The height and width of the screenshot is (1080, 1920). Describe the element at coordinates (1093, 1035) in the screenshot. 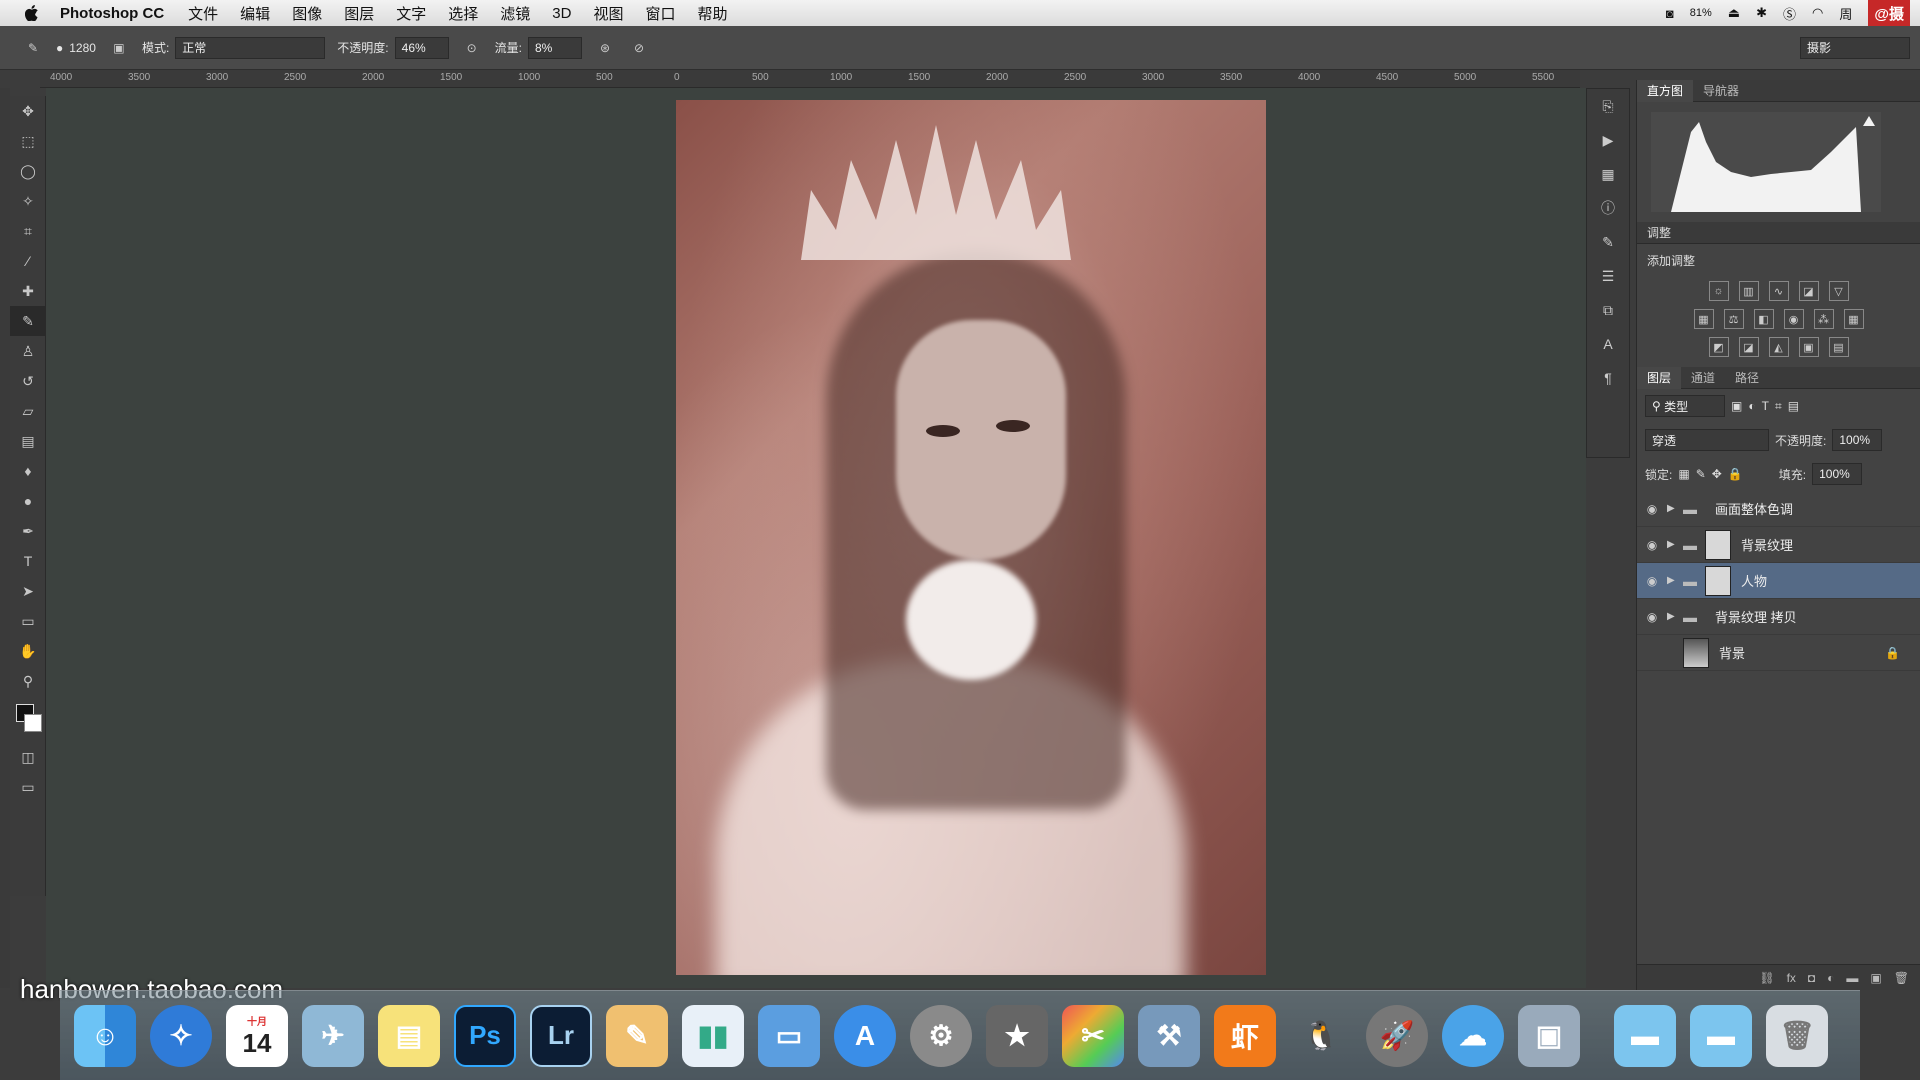

I see `final-cut-icon: ✂` at that location.